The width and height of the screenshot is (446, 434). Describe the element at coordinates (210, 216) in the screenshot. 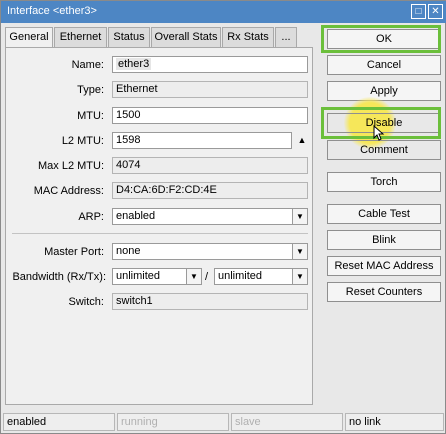

I see `arp-select: enabled ▼` at that location.